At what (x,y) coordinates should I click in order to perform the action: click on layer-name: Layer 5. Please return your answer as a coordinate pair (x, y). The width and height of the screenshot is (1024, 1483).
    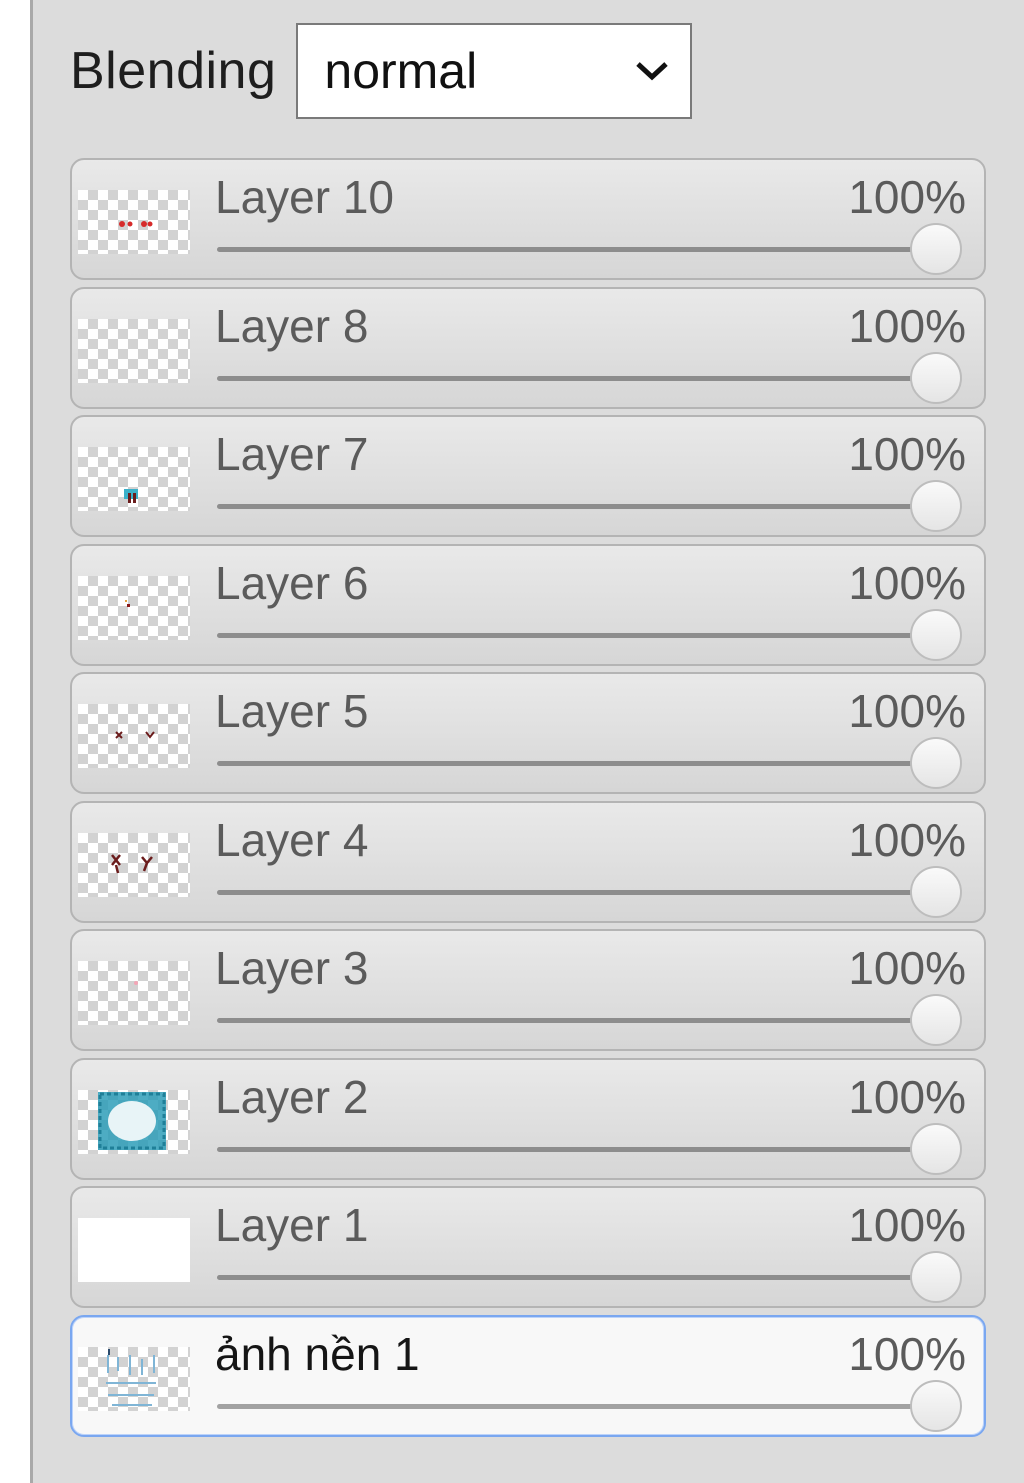
    Looking at the image, I should click on (292, 711).